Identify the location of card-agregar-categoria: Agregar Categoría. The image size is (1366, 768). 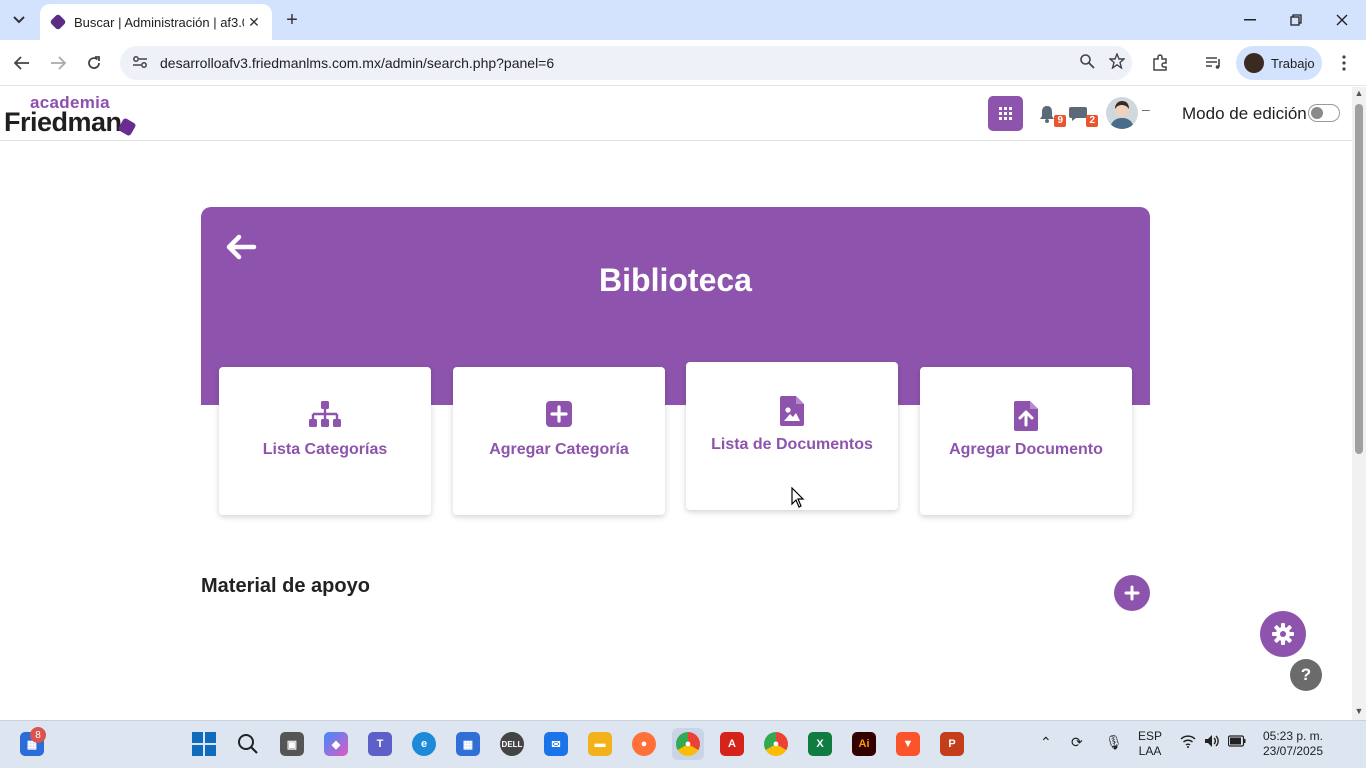
(559, 441).